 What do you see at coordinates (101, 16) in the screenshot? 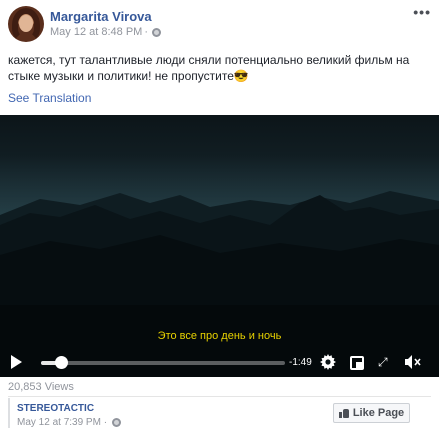
I see `author-name: Margarita Virova` at bounding box center [101, 16].